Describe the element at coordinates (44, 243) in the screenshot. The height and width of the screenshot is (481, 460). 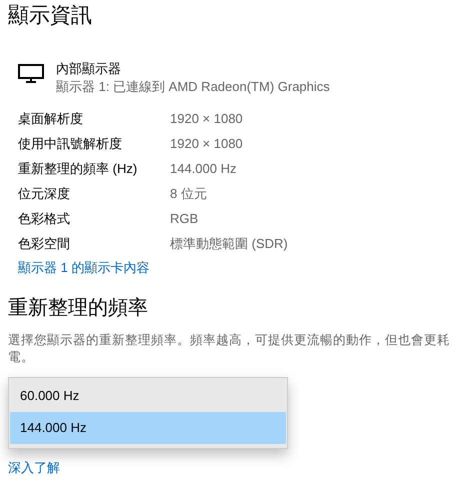
I see `property-label: 色彩空間` at that location.